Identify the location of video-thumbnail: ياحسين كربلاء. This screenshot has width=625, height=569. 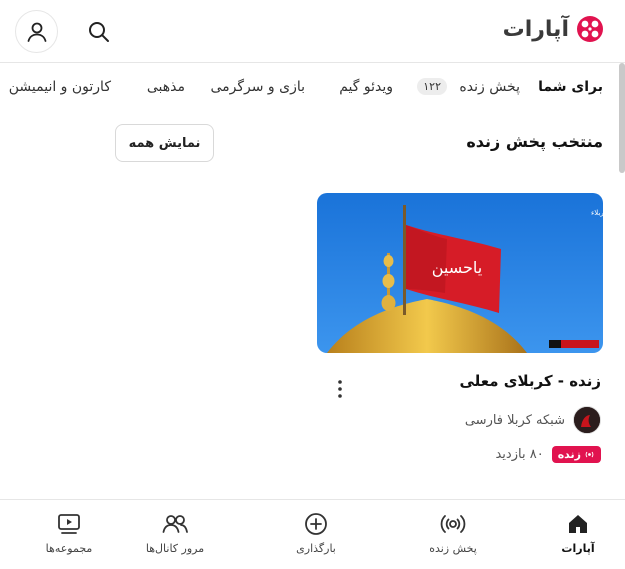
(460, 273).